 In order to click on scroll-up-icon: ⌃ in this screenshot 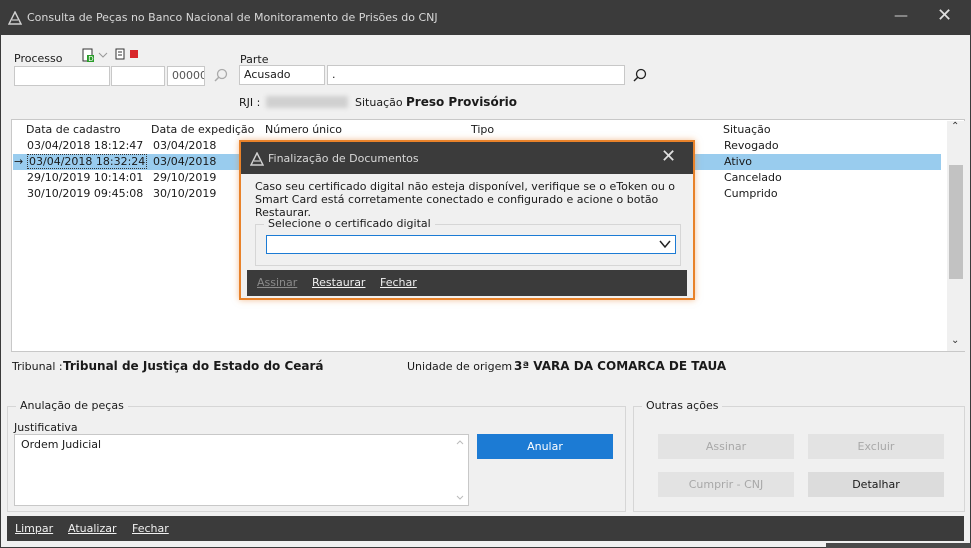, I will do `click(955, 126)`.